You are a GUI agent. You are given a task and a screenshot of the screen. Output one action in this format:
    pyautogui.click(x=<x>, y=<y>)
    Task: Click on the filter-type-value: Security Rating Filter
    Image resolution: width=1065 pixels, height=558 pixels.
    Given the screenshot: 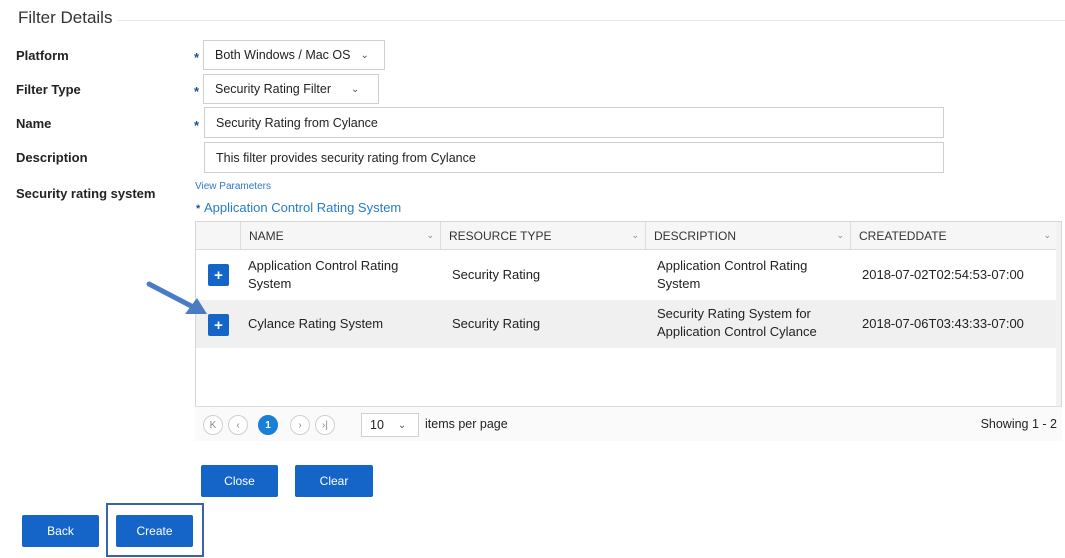 What is the action you would take?
    pyautogui.click(x=273, y=89)
    